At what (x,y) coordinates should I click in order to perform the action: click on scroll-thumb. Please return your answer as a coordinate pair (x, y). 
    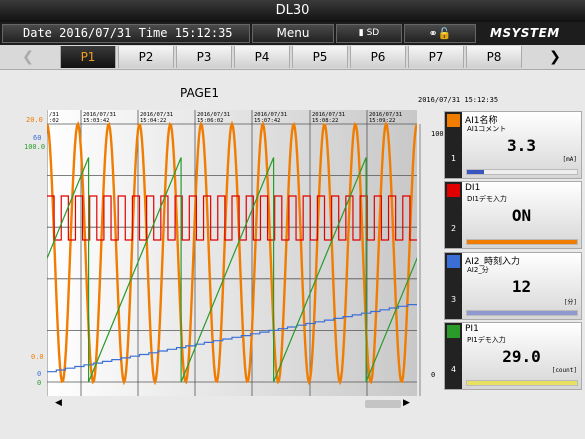
    Looking at the image, I should click on (383, 404).